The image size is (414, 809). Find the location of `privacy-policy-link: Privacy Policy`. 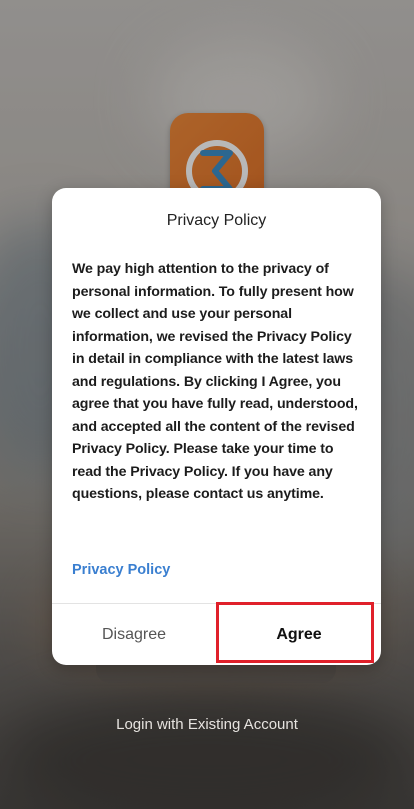

privacy-policy-link: Privacy Policy is located at coordinates (121, 570).